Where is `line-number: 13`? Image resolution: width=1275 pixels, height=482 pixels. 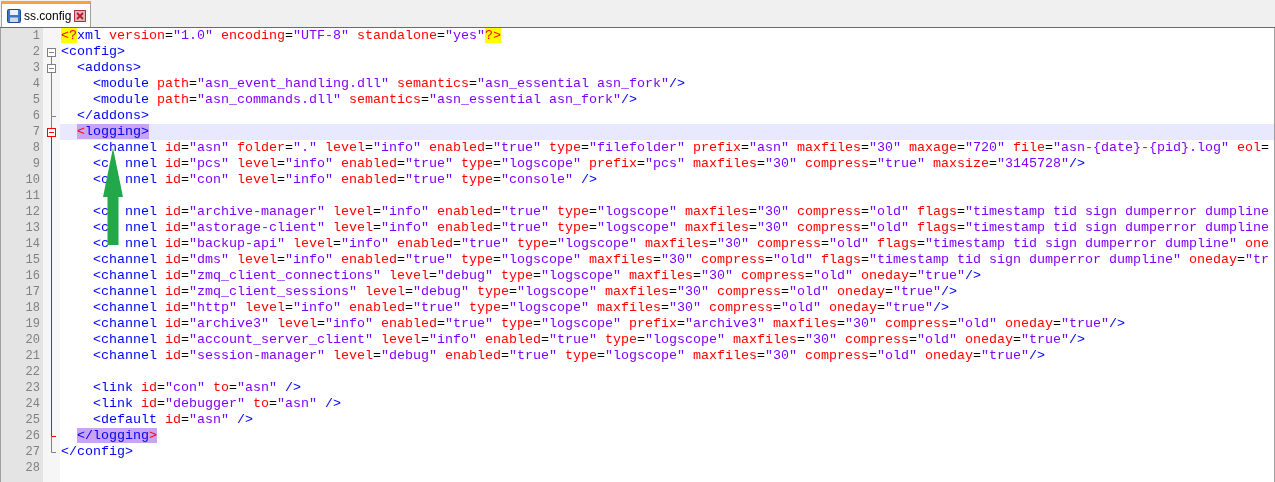
line-number: 13 is located at coordinates (32, 228).